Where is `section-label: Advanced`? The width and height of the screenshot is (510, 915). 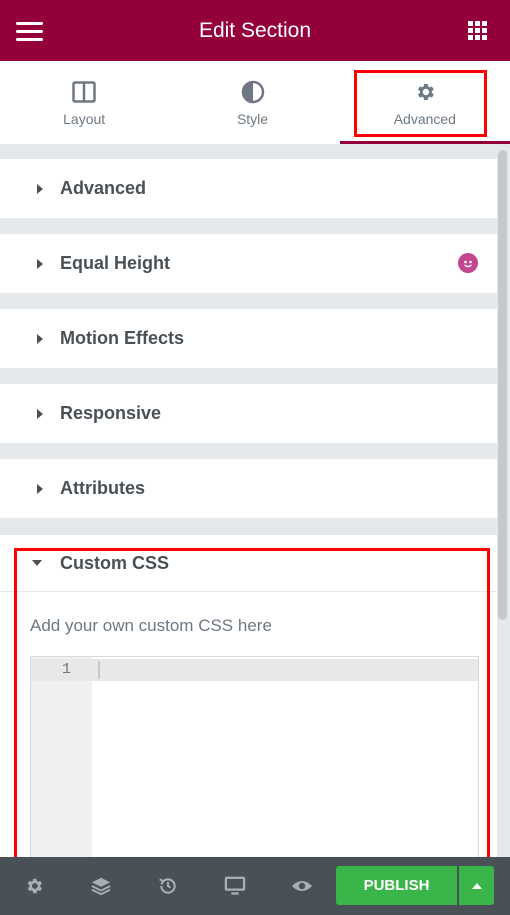 section-label: Advanced is located at coordinates (103, 188).